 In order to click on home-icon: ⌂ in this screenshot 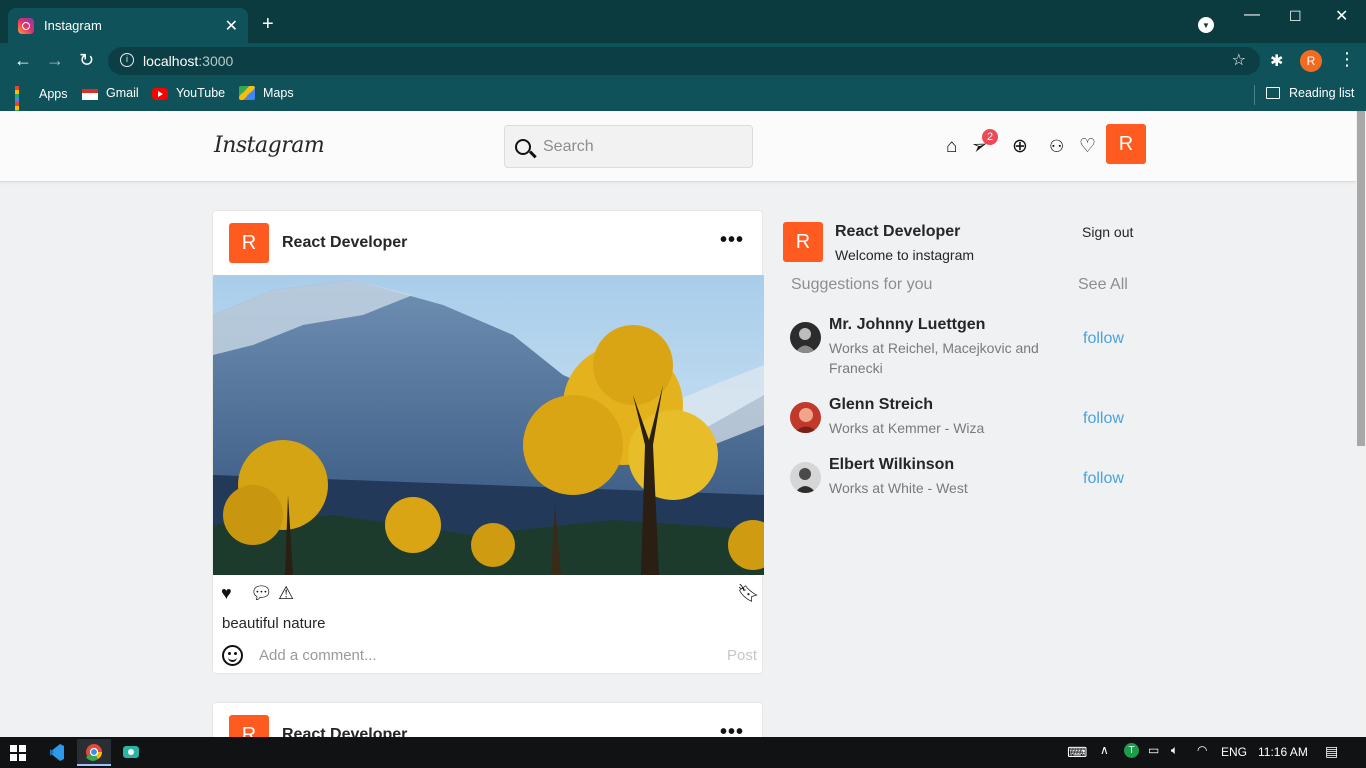, I will do `click(951, 147)`.